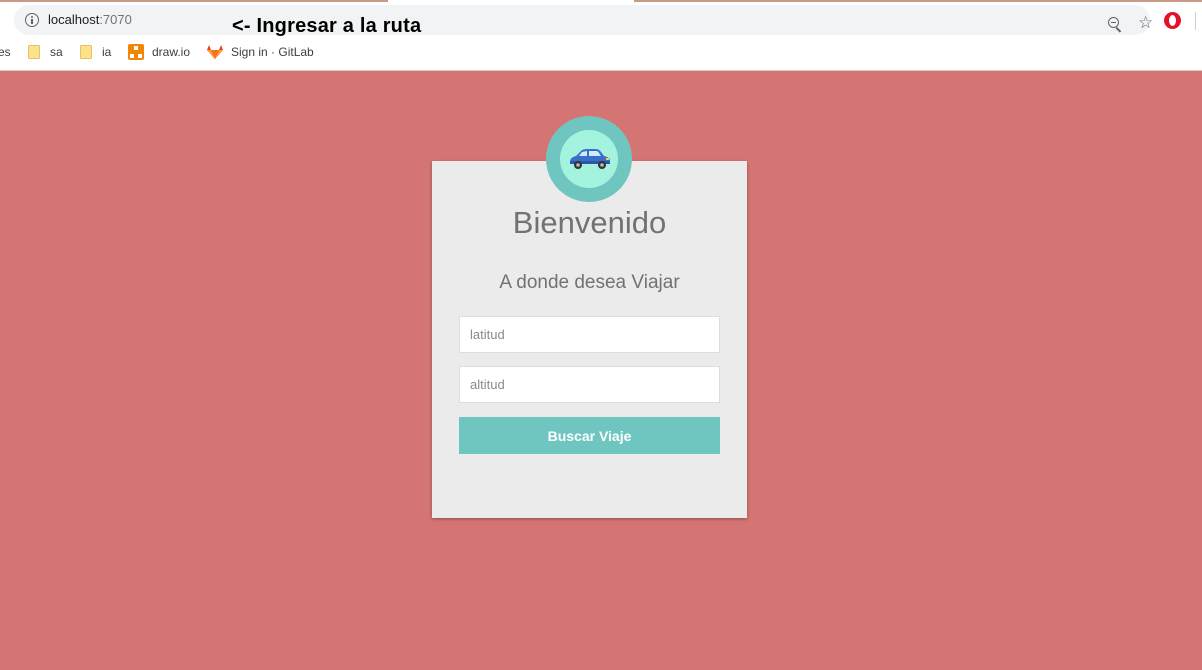  I want to click on bookmark-folder-ia: ia, so click(95, 52).